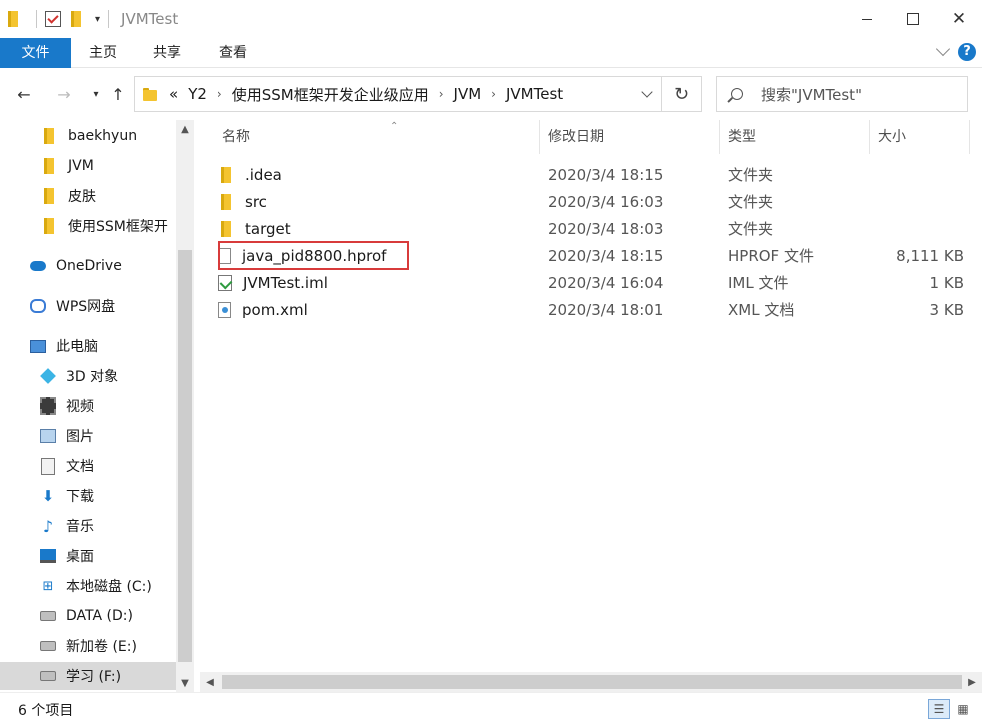 The height and width of the screenshot is (724, 982). What do you see at coordinates (48, 526) in the screenshot?
I see `music-icon: ♪` at bounding box center [48, 526].